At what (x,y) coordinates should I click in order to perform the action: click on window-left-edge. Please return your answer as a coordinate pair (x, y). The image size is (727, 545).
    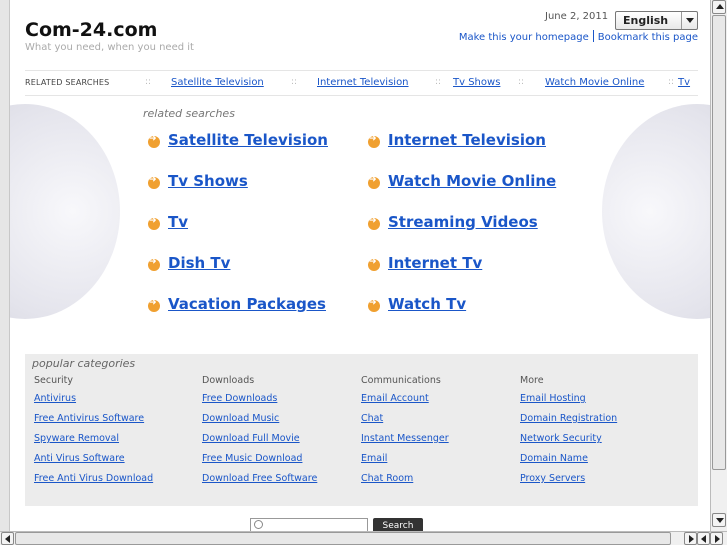
    Looking at the image, I should click on (5, 265).